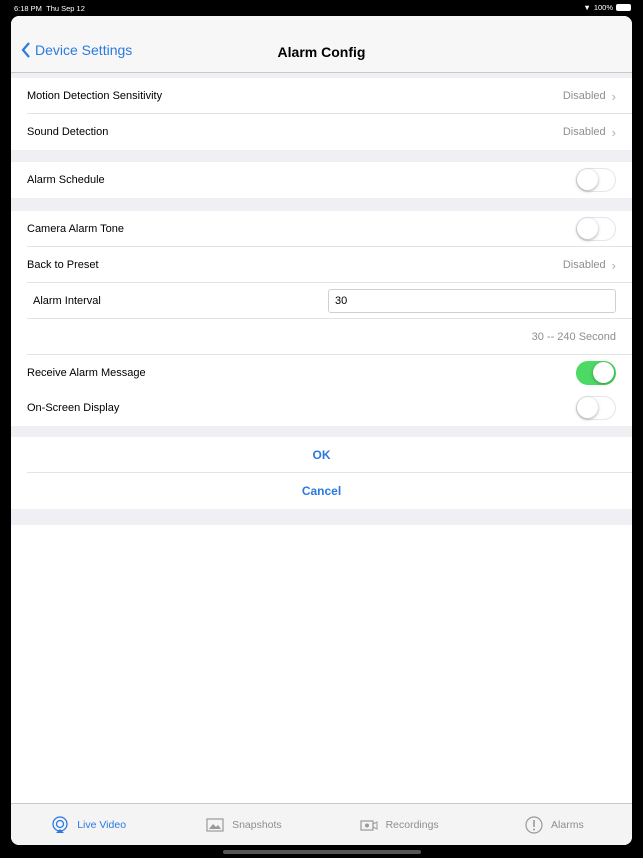 This screenshot has height=858, width=643. What do you see at coordinates (321, 337) in the screenshot?
I see `interval-hint-row: 30 -- 240 Second` at bounding box center [321, 337].